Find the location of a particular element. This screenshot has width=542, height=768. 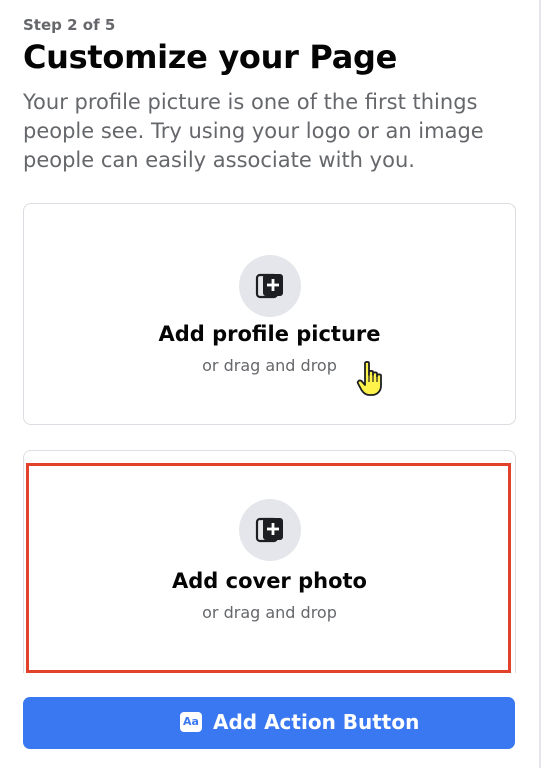

add-profile-picture-label: Add profile picture is located at coordinates (269, 334).